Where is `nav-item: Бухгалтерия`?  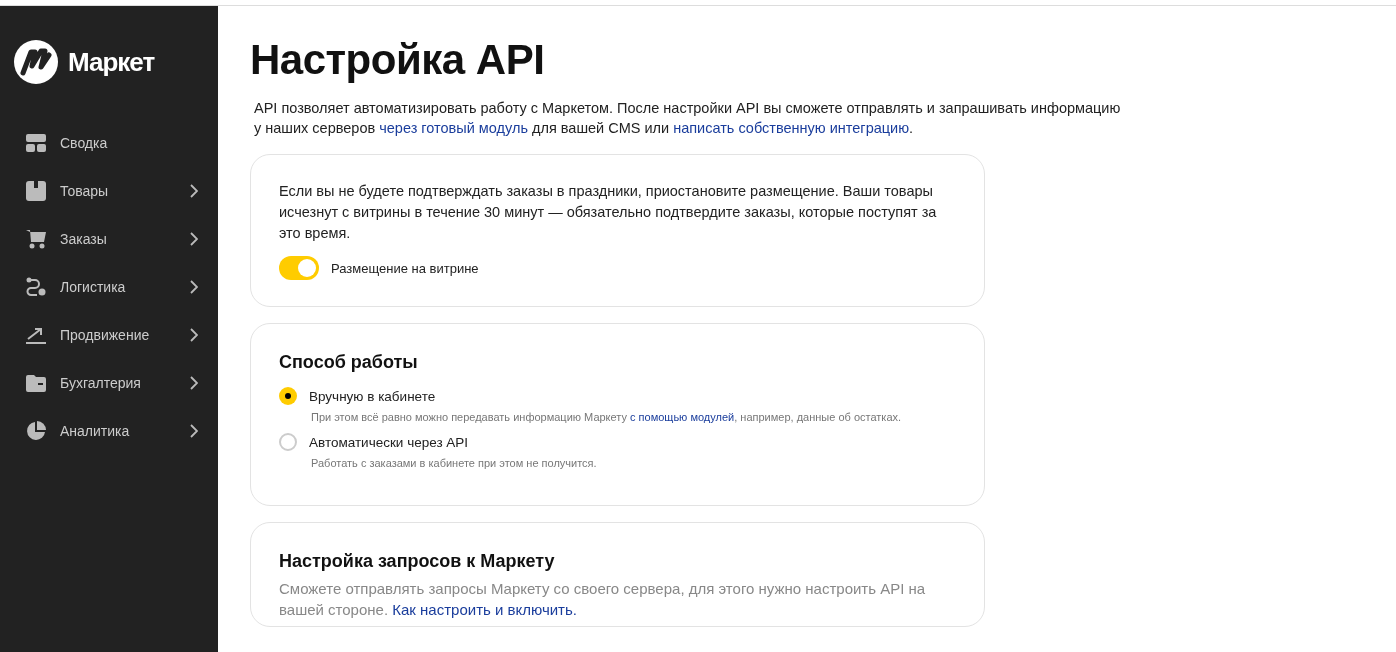
nav-item: Бухгалтерия is located at coordinates (106, 383).